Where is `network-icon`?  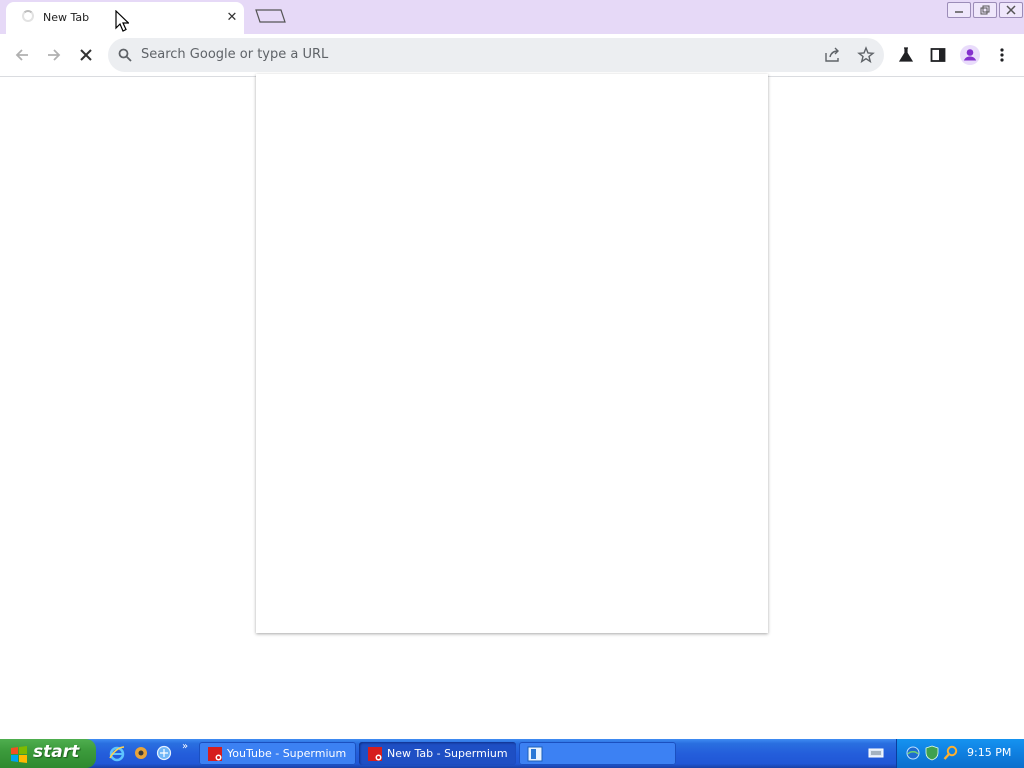
network-icon is located at coordinates (913, 753).